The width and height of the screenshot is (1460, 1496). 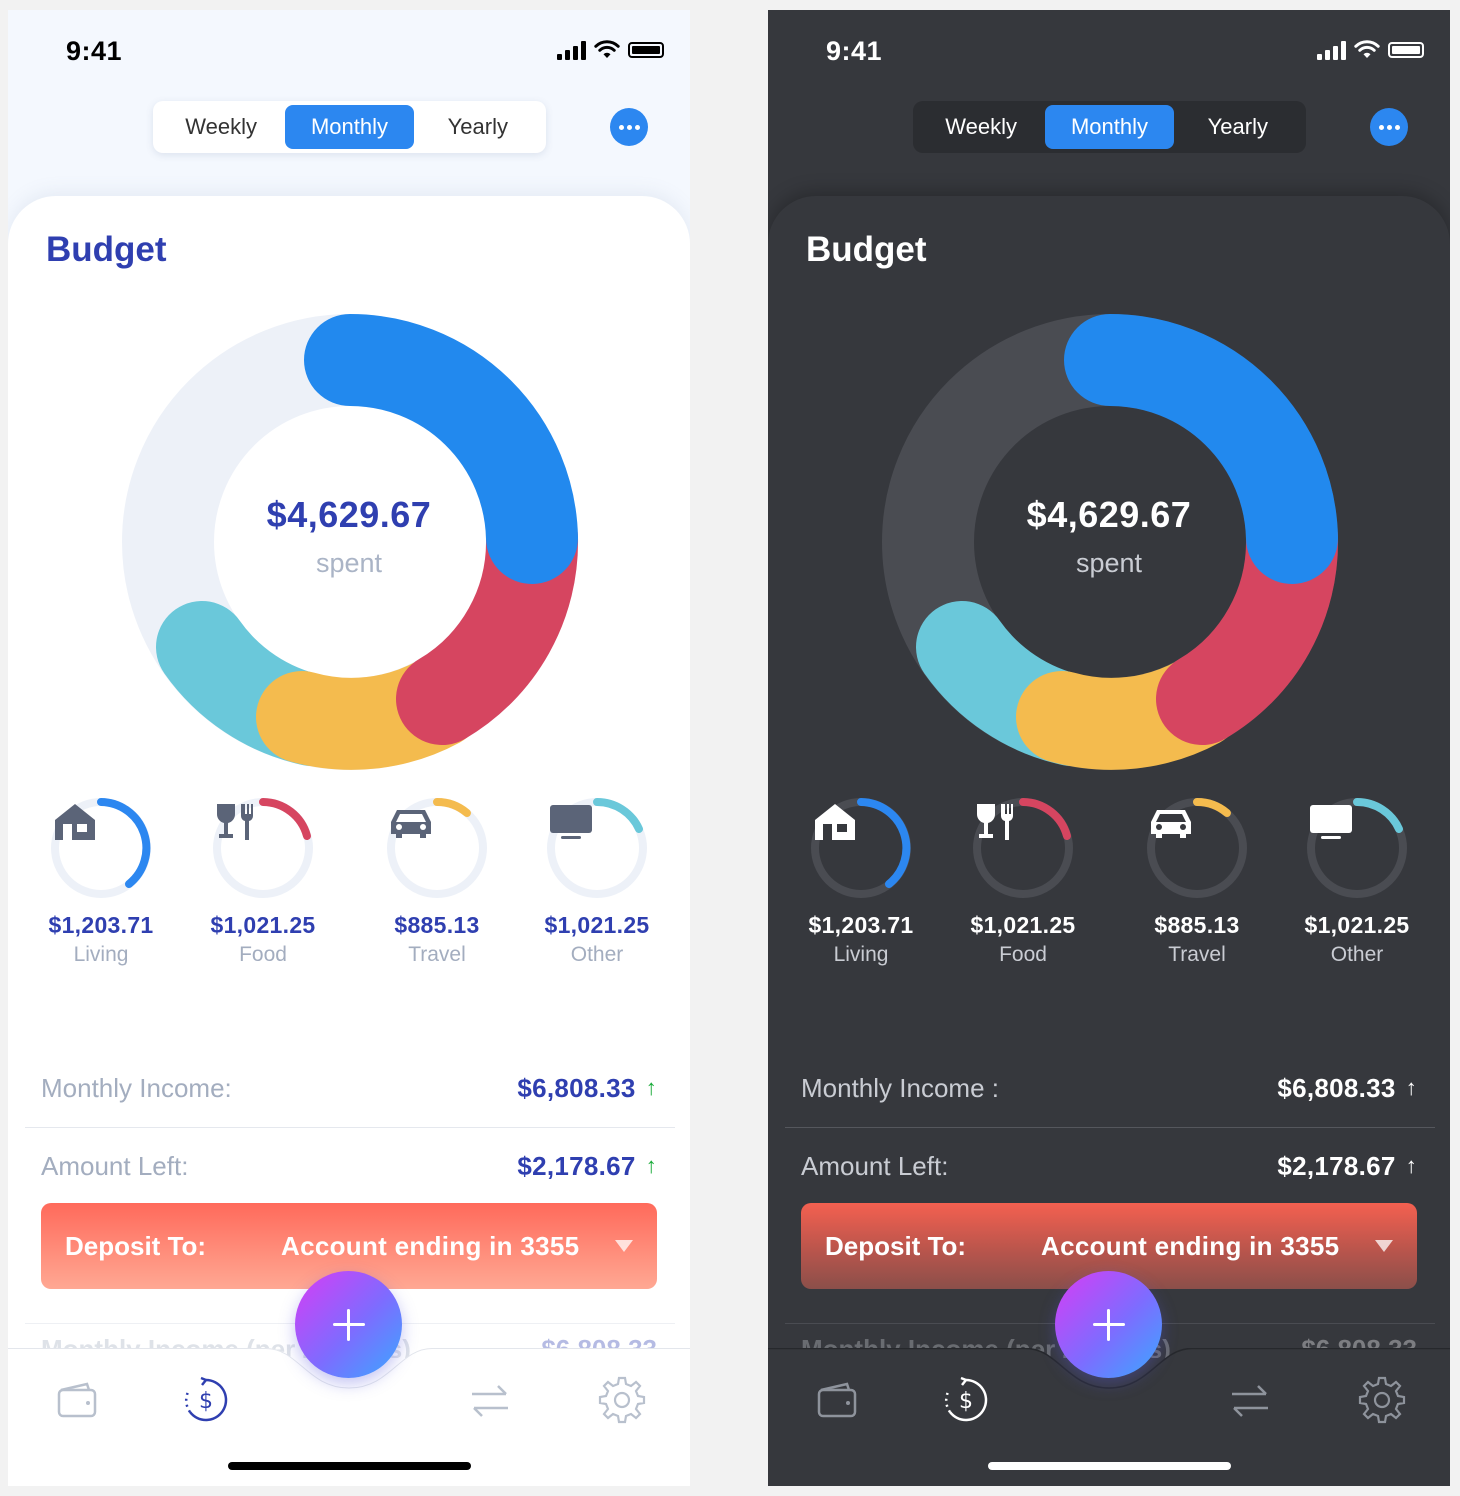 What do you see at coordinates (900, 1087) in the screenshot?
I see `monthly-income-label: Monthly Income :` at bounding box center [900, 1087].